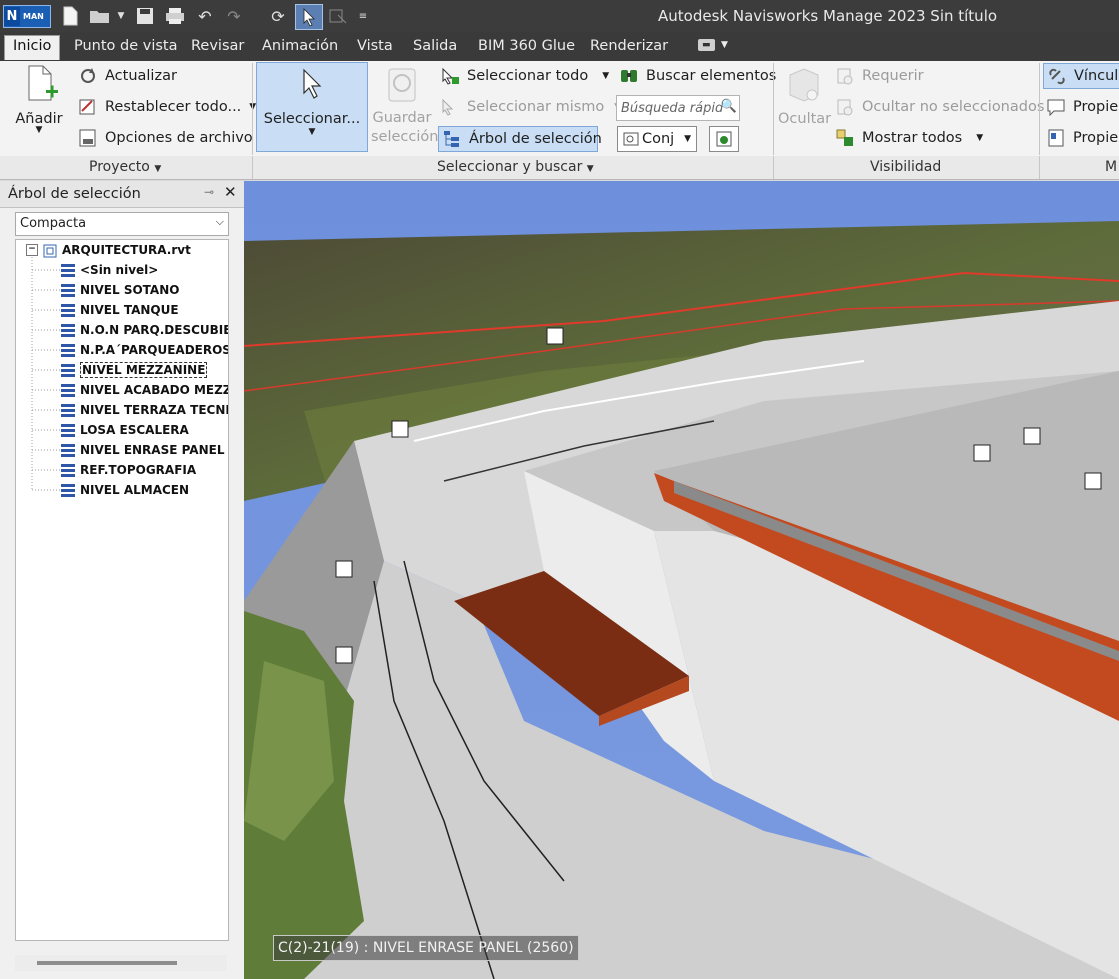 Image resolution: width=1119 pixels, height=979 pixels. I want to click on group-proyecto: Proyecto ▼, so click(125, 167).